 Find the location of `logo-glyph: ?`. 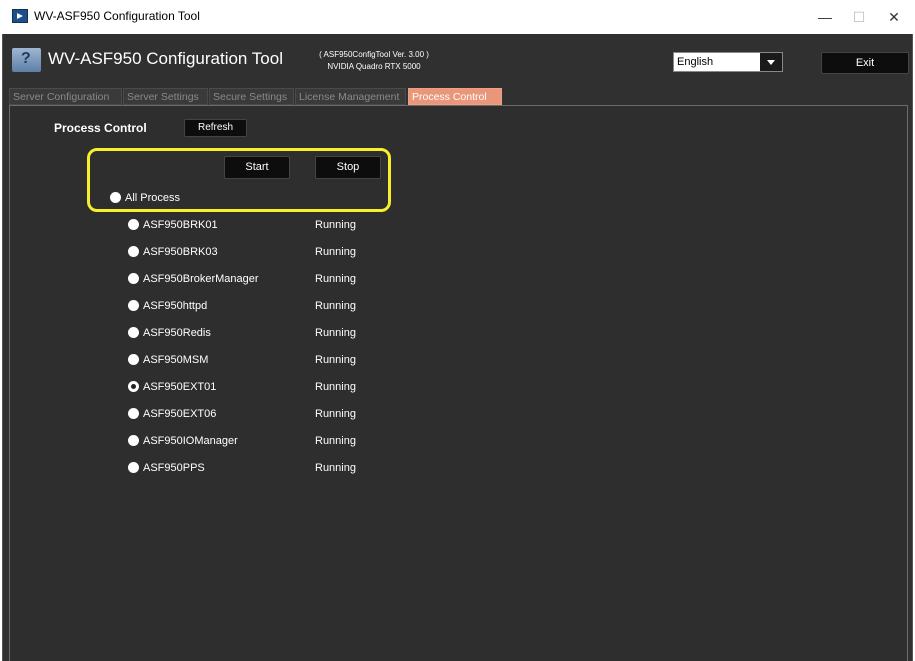

logo-glyph: ? is located at coordinates (26, 58).